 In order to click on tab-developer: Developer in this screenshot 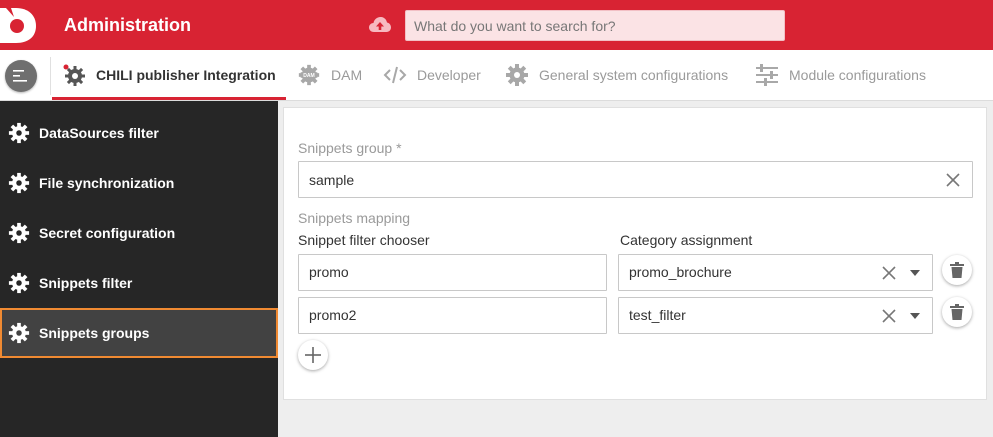, I will do `click(432, 75)`.